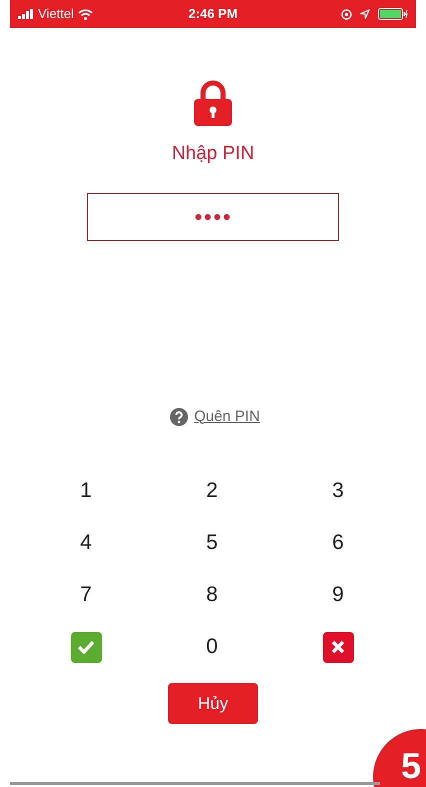 This screenshot has height=787, width=426. I want to click on digit-key: 3, so click(338, 491).